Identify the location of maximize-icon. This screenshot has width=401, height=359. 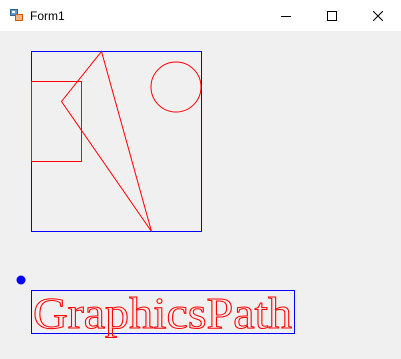
(332, 15).